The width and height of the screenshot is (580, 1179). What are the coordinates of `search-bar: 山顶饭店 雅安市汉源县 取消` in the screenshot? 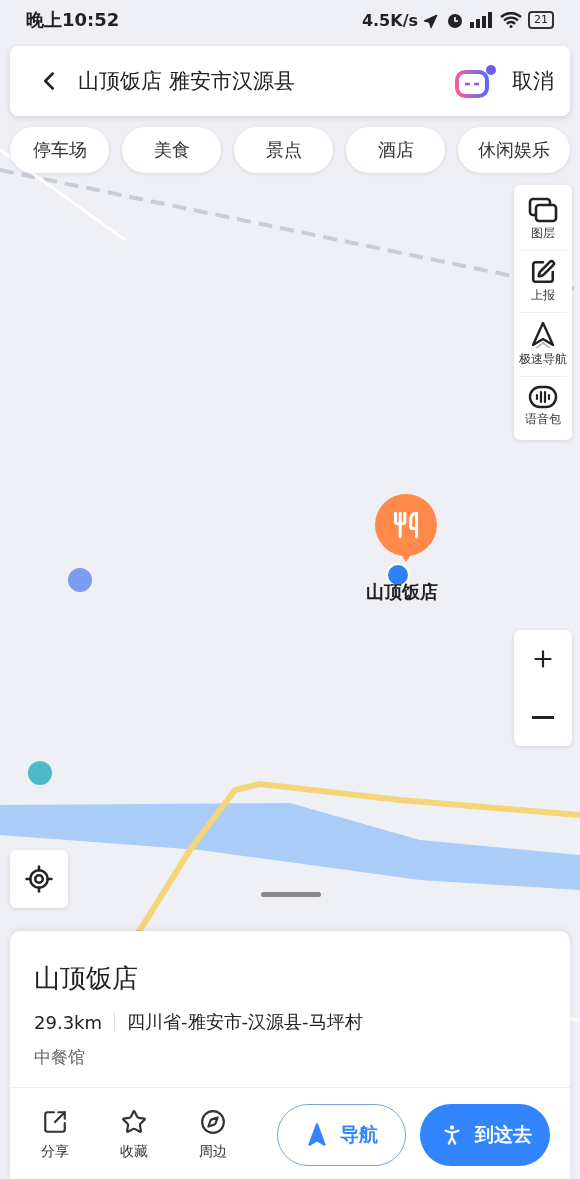 It's located at (290, 81).